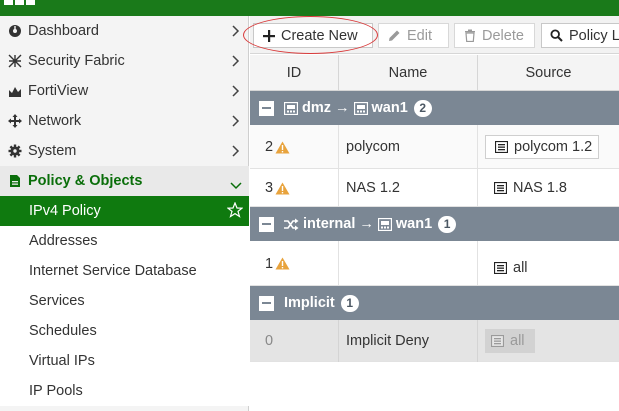  What do you see at coordinates (56, 391) in the screenshot?
I see `sidebar-item-label: IP Pools` at bounding box center [56, 391].